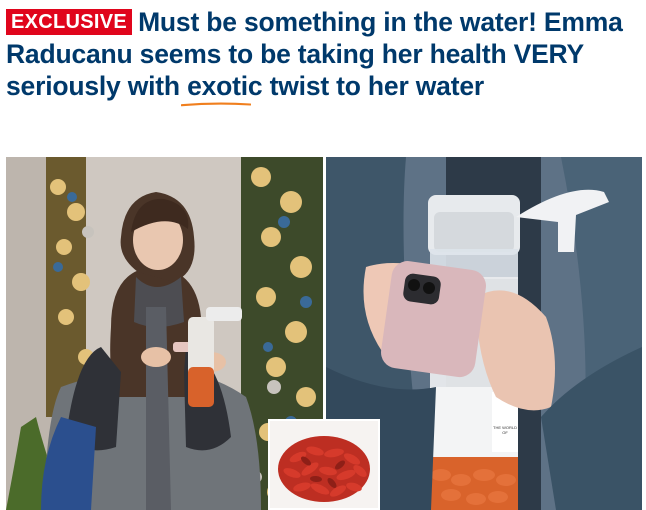 This screenshot has width=646, height=510. I want to click on headline-text-after: to her water, so click(406, 86).